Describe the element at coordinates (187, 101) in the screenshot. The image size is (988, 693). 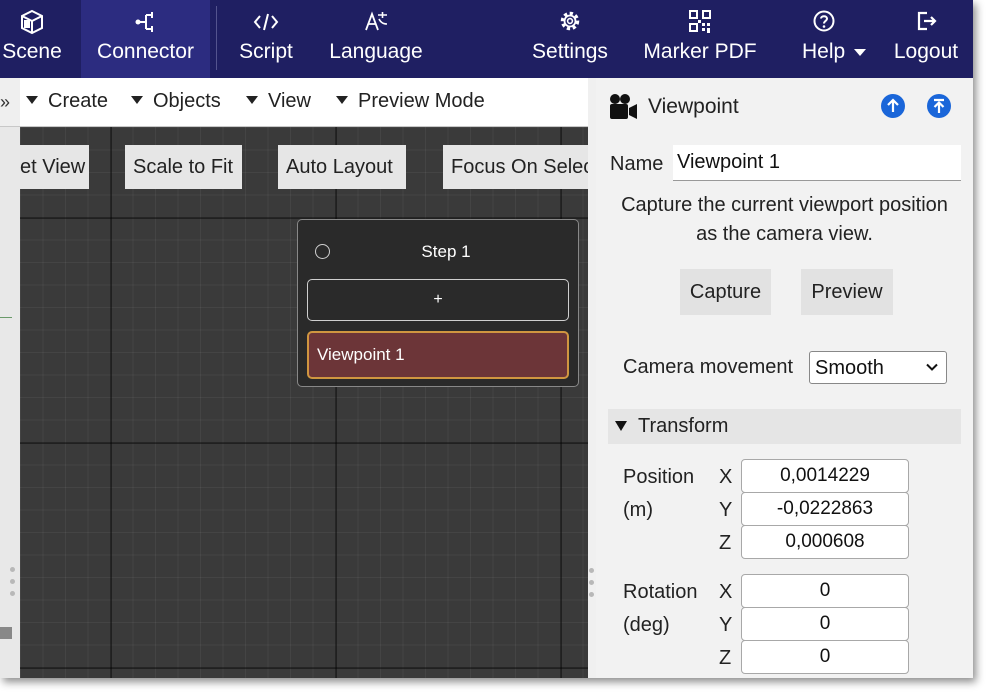
I see `menu-objects-label: Objects` at that location.